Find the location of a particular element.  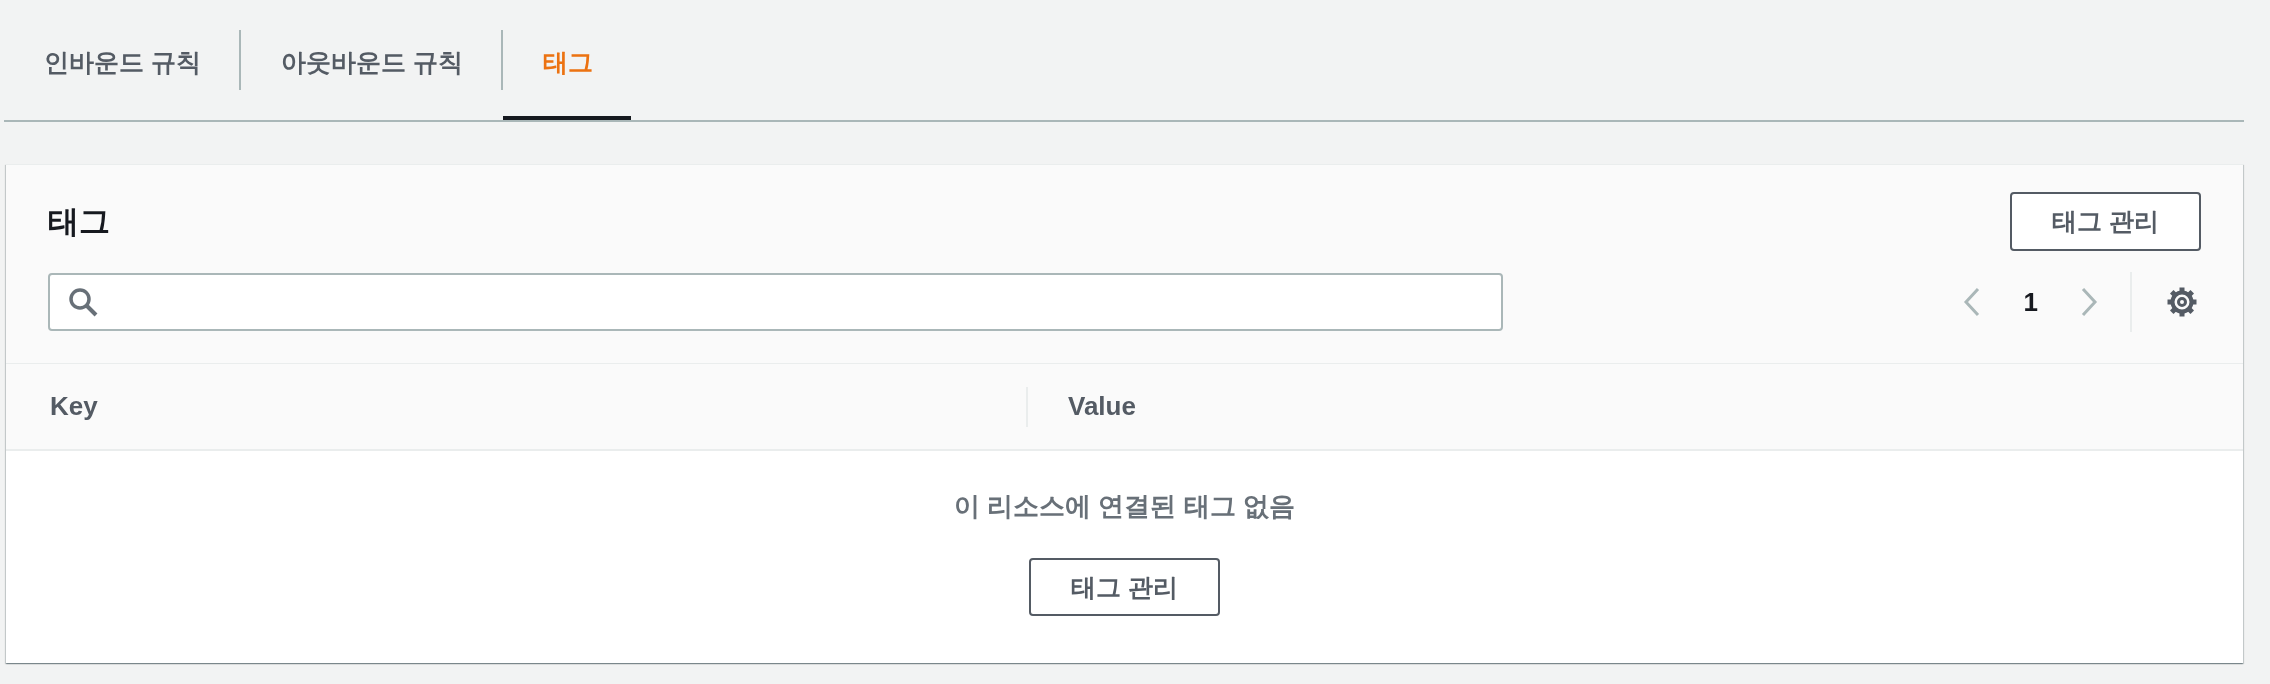

panel-title: 태그 is located at coordinates (79, 221).